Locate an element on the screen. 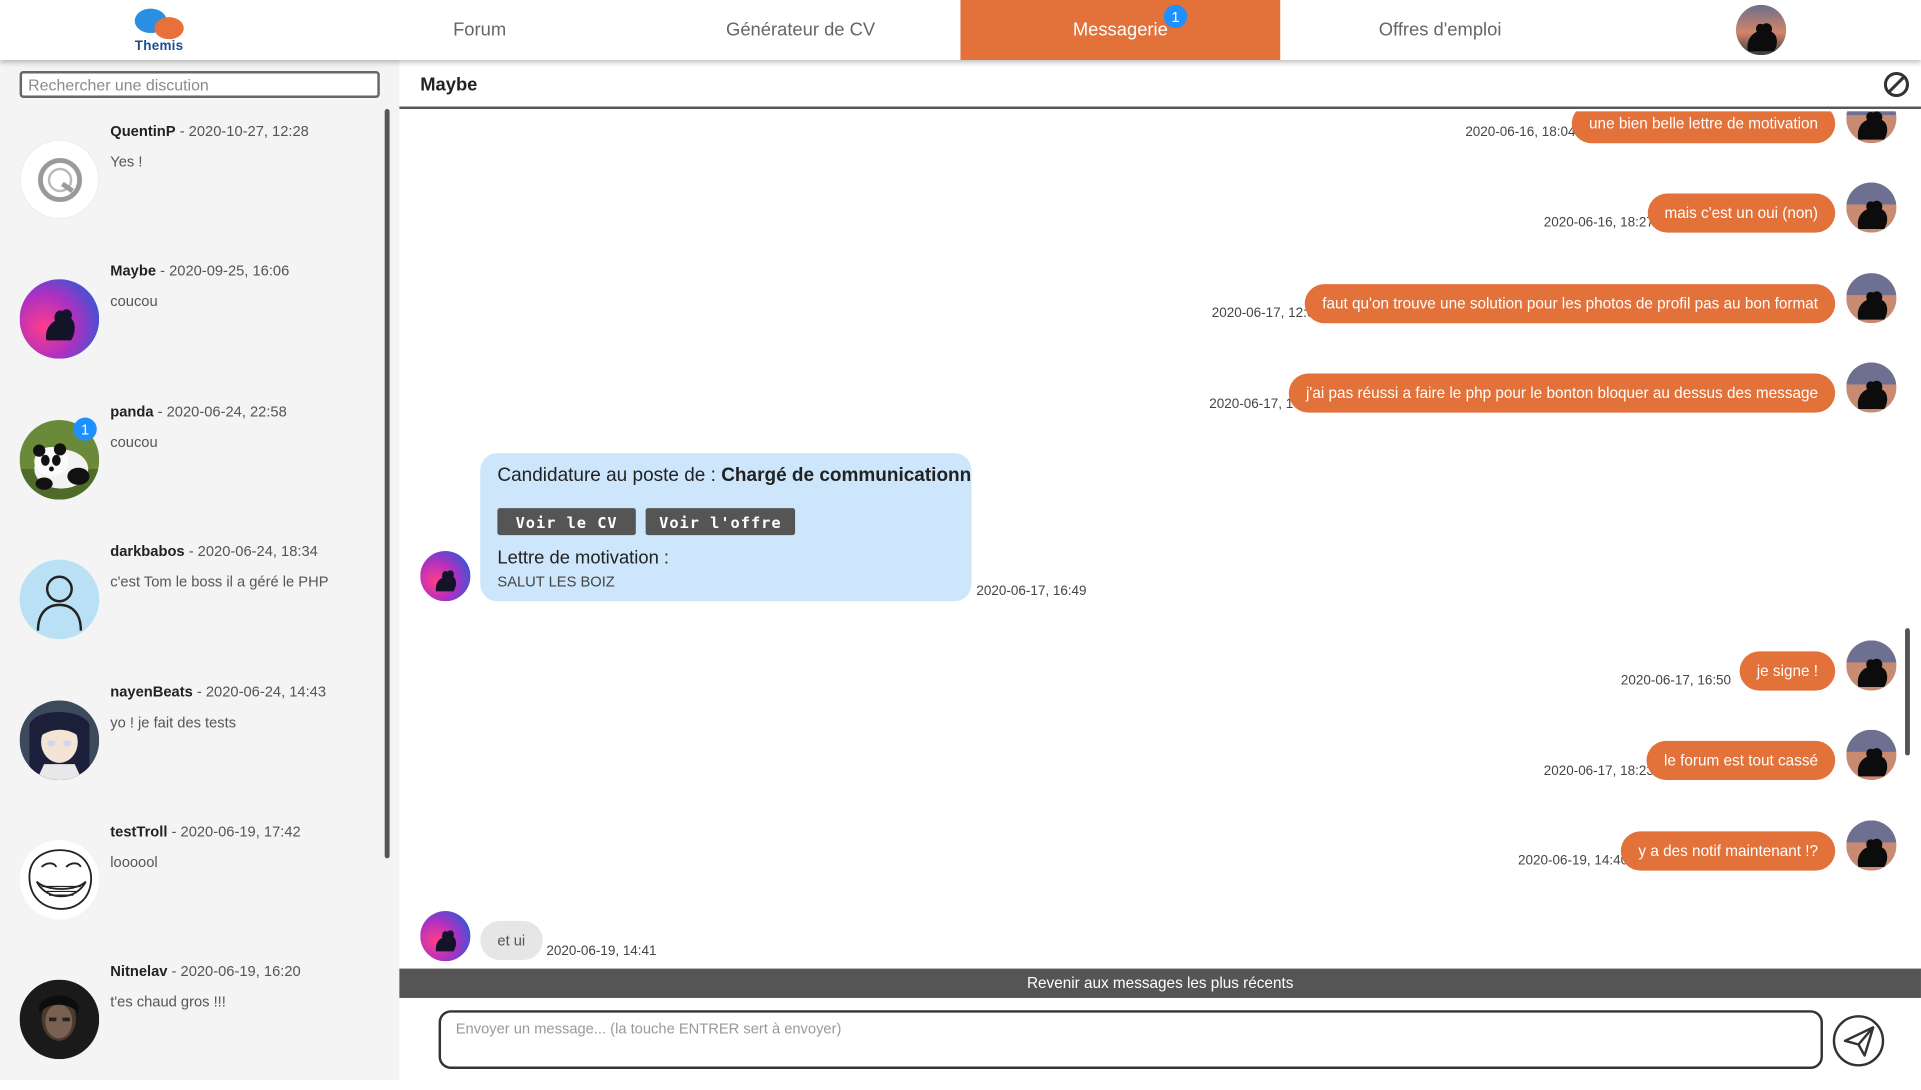 This screenshot has height=1090, width=1921. contact-name: panda is located at coordinates (132, 411).